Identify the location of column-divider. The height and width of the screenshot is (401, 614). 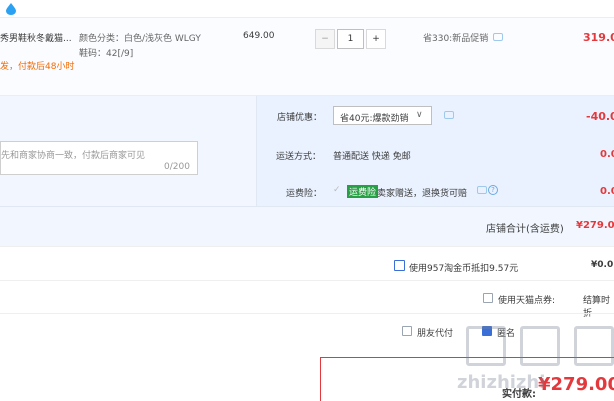
(256, 151).